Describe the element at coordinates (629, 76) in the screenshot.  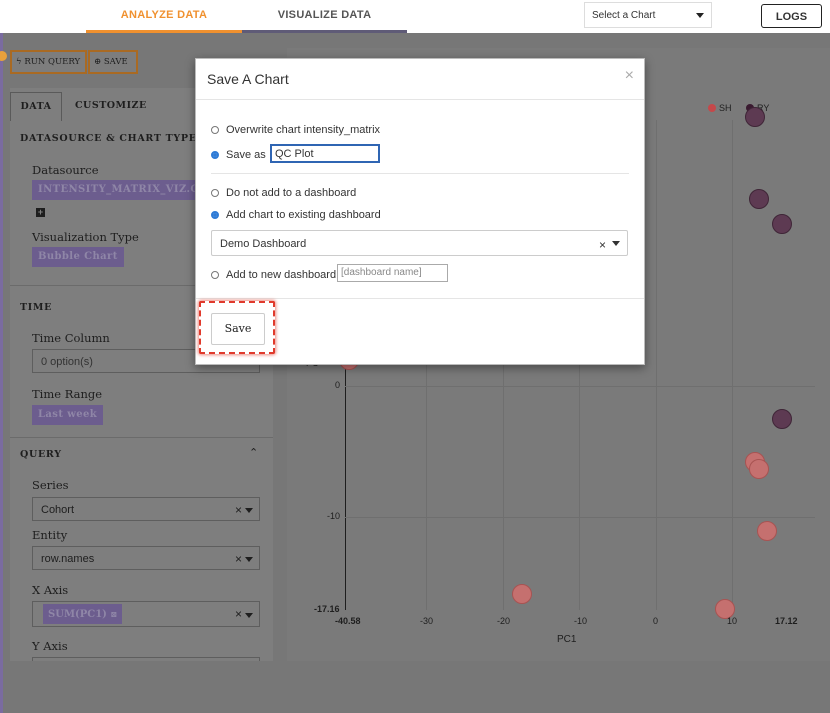
I see `close-icon: ×` at that location.